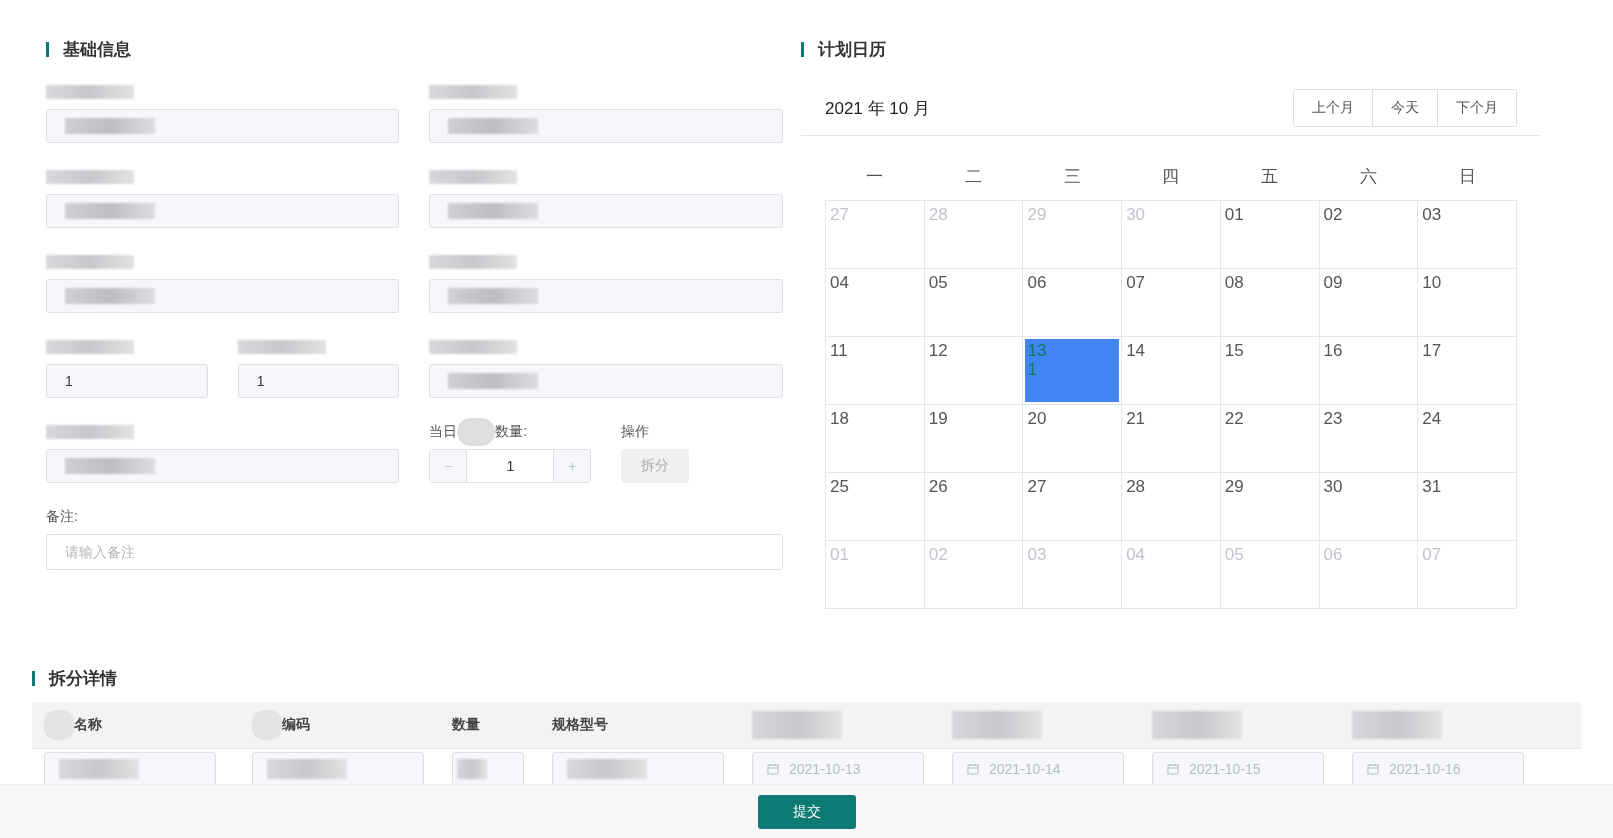 The height and width of the screenshot is (838, 1613). Describe the element at coordinates (466, 725) in the screenshot. I see `column-header: 数量` at that location.